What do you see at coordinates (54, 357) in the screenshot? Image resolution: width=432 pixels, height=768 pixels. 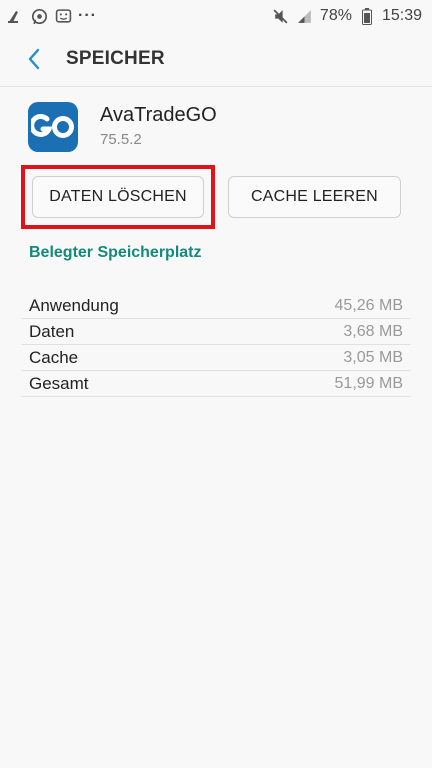 I see `row-label: Cache` at bounding box center [54, 357].